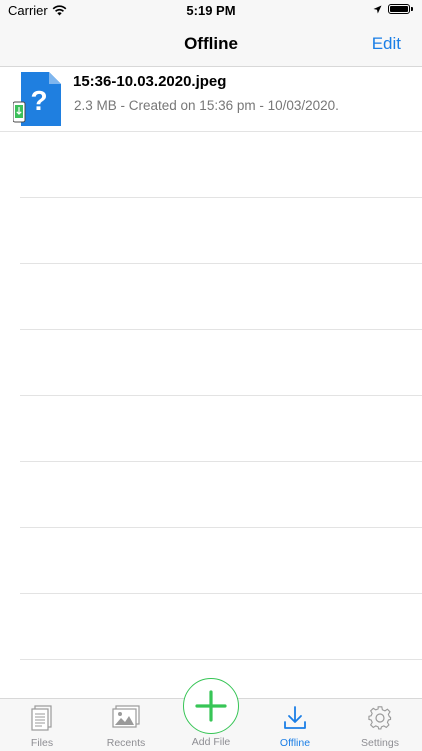  Describe the element at coordinates (380, 718) in the screenshot. I see `gear-icon` at that location.